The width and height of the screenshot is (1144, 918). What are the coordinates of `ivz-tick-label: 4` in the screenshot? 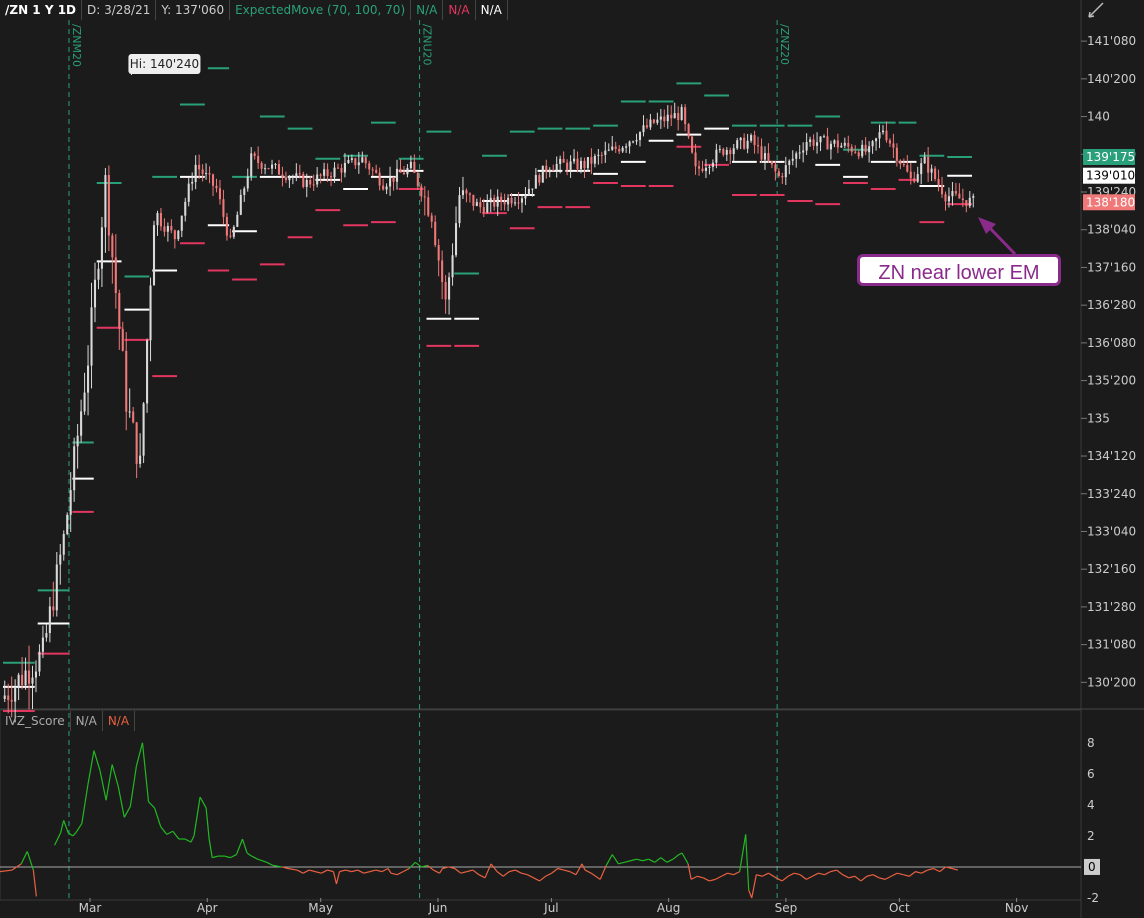 It's located at (1091, 805).